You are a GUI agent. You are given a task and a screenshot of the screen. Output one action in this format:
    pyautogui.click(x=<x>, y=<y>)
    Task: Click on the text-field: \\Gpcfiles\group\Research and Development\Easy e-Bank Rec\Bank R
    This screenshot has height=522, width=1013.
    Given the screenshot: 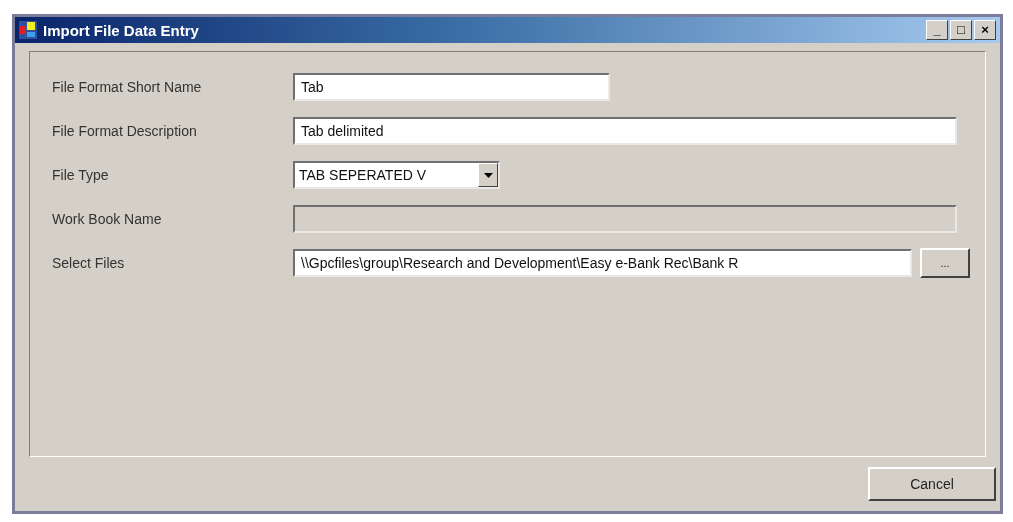 What is the action you would take?
    pyautogui.click(x=602, y=263)
    